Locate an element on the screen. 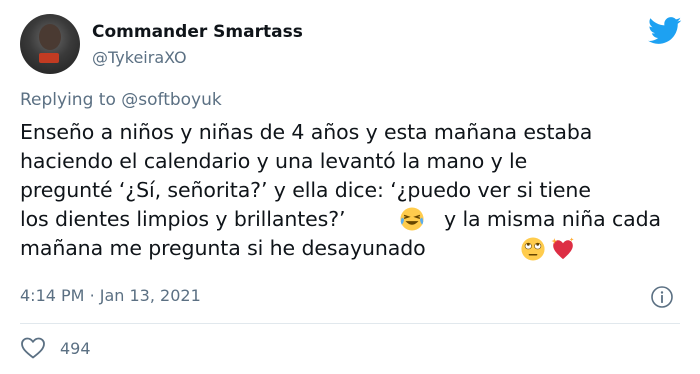  like-count: 494 is located at coordinates (75, 348).